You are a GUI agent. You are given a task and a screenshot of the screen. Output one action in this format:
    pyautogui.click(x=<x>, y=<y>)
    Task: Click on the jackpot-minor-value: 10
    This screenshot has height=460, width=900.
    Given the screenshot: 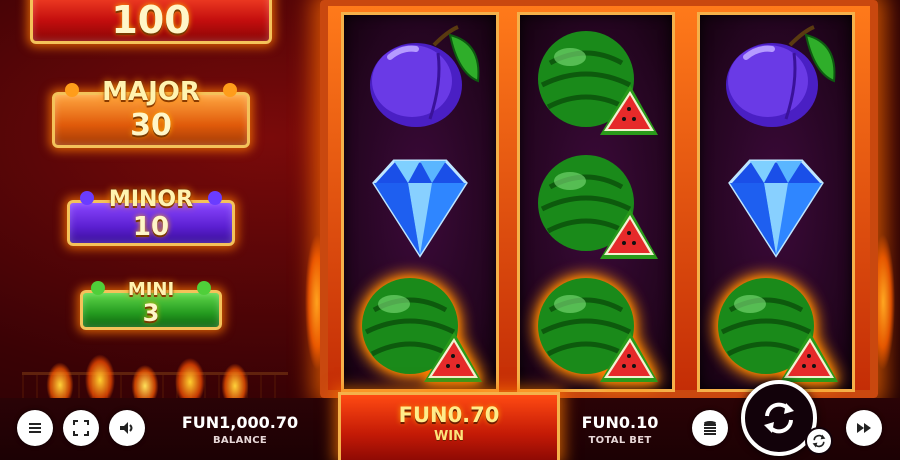 What is the action you would take?
    pyautogui.click(x=151, y=227)
    